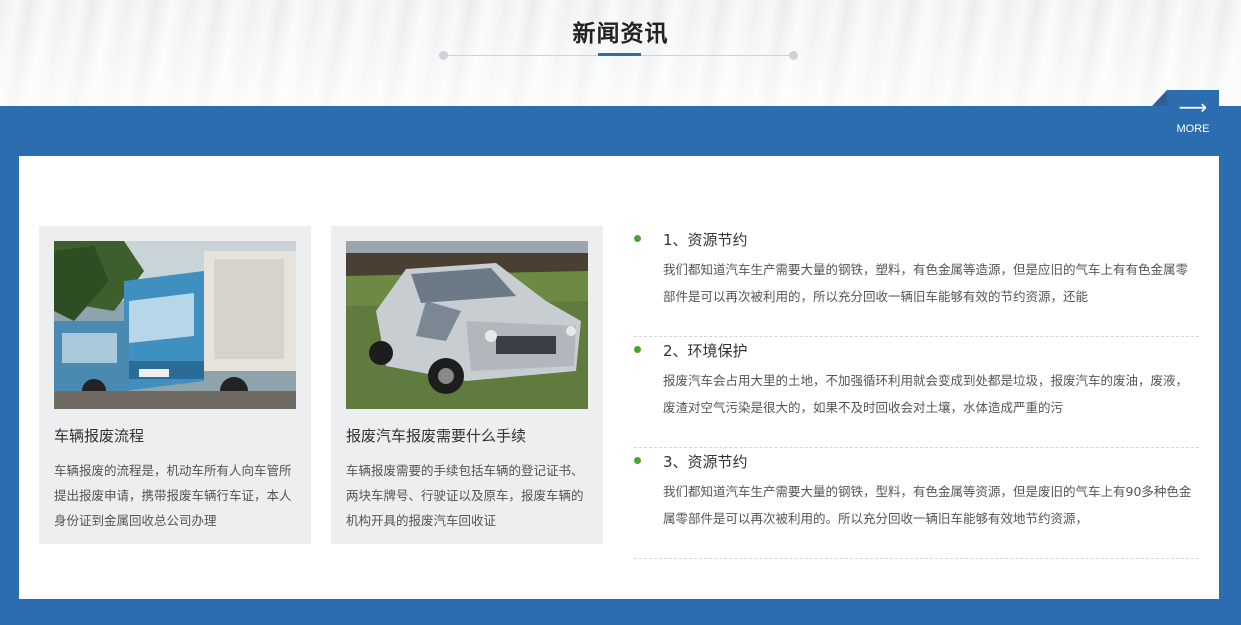 Image resolution: width=1241 pixels, height=625 pixels. Describe the element at coordinates (1193, 107) in the screenshot. I see `arrow-right-icon: ⟶` at that location.